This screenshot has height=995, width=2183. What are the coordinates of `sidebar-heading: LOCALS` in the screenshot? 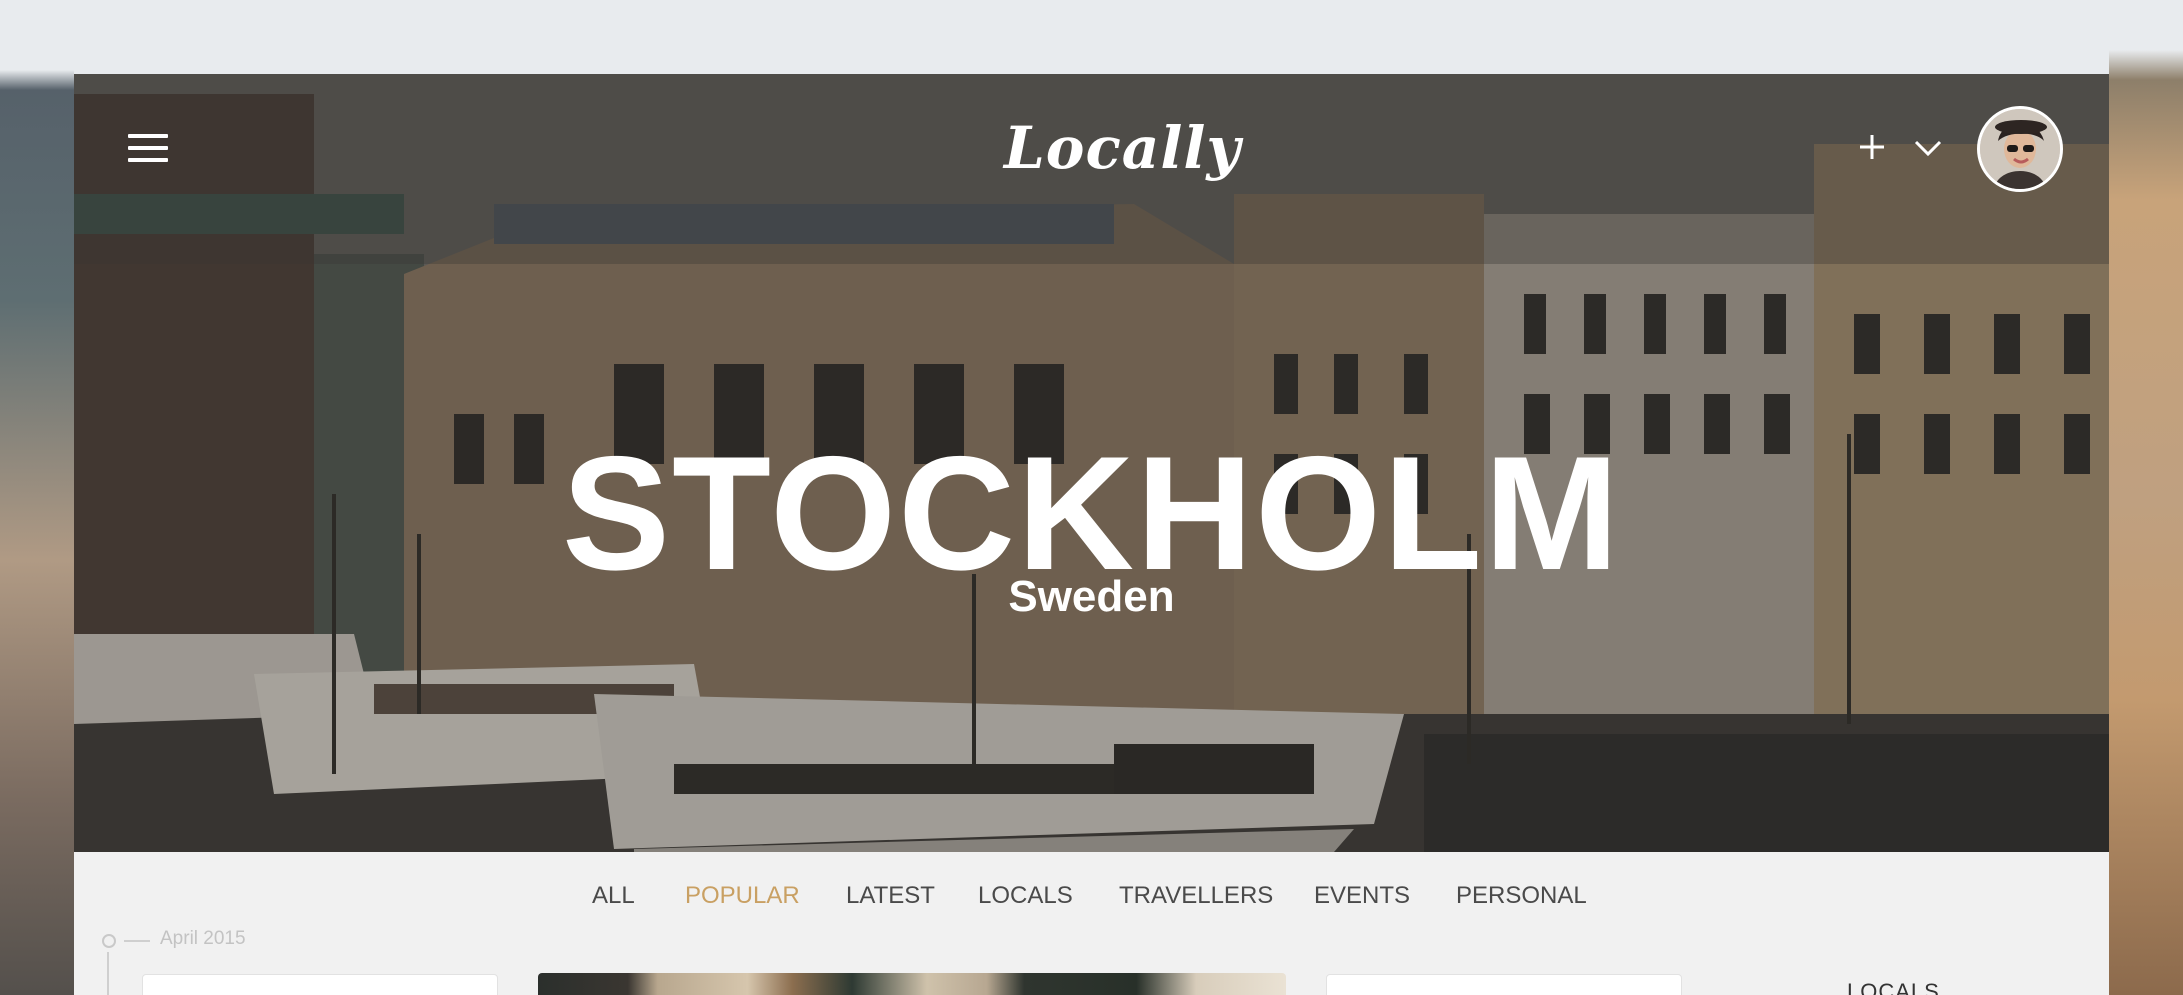 It's located at (1893, 987).